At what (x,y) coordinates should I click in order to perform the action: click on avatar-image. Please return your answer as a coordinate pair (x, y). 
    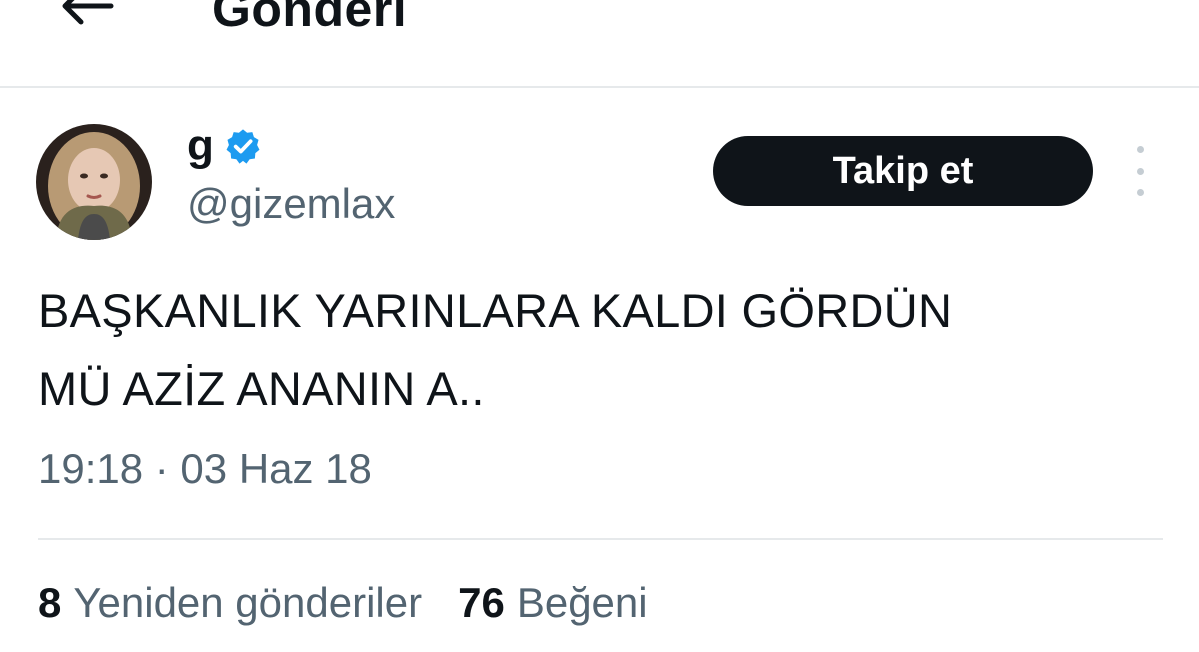
    Looking at the image, I should click on (94, 182).